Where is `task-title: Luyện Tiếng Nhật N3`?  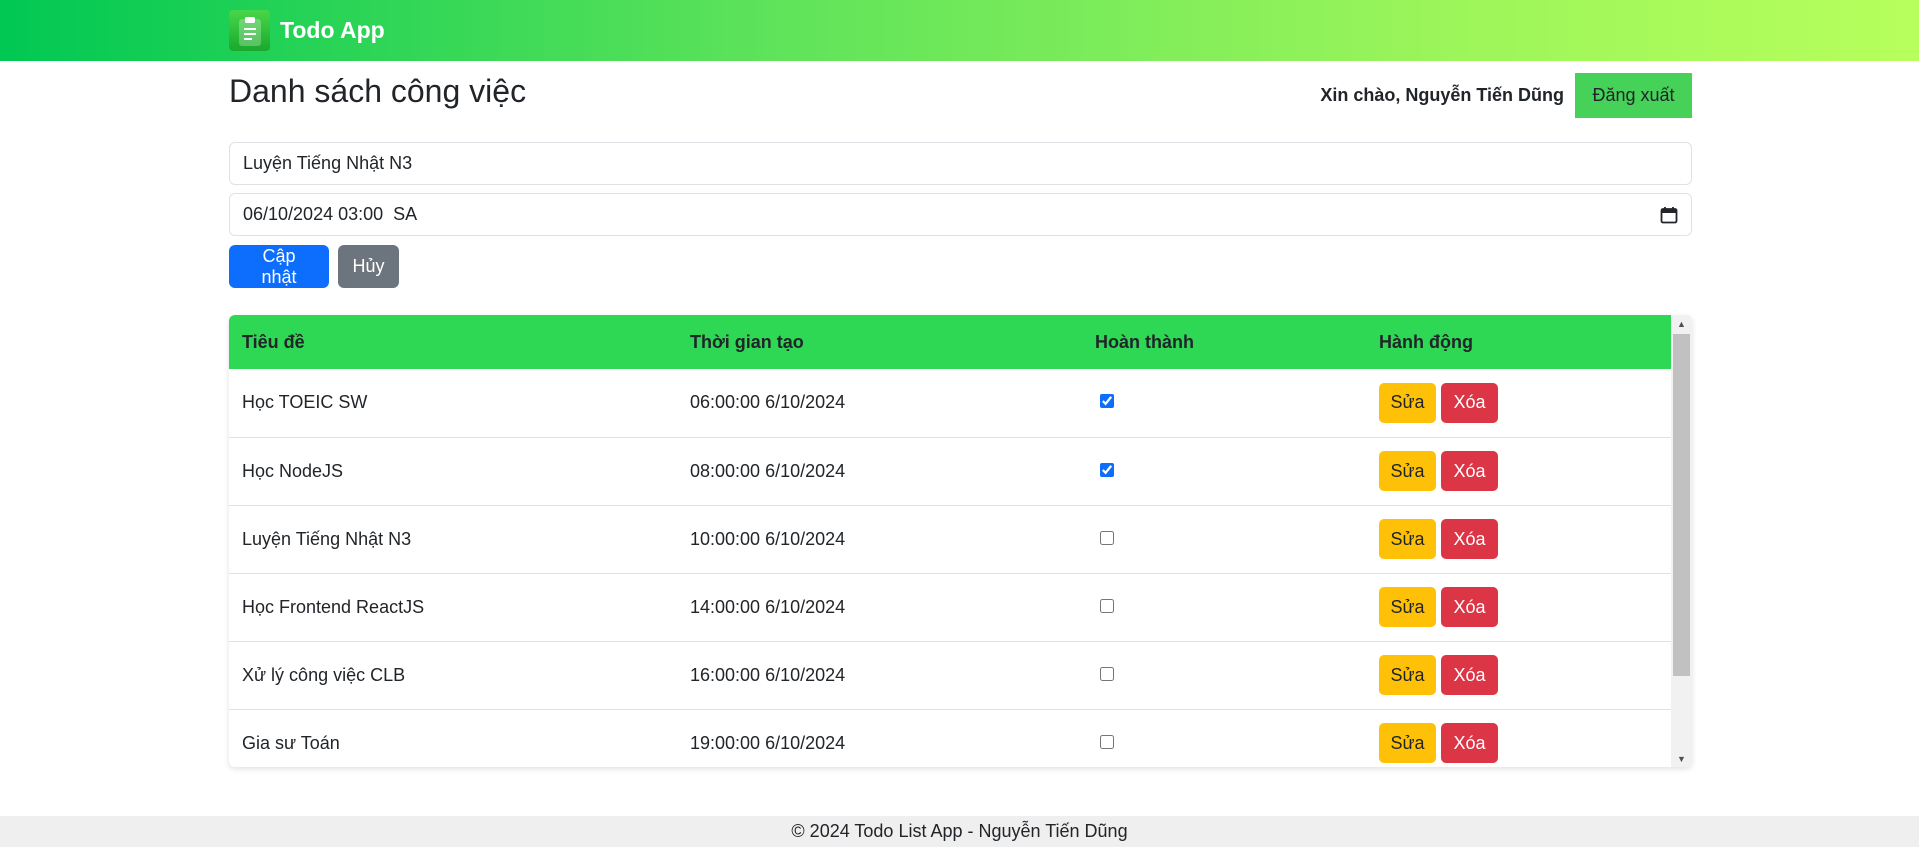
task-title: Luyện Tiếng Nhật N3 is located at coordinates (327, 538).